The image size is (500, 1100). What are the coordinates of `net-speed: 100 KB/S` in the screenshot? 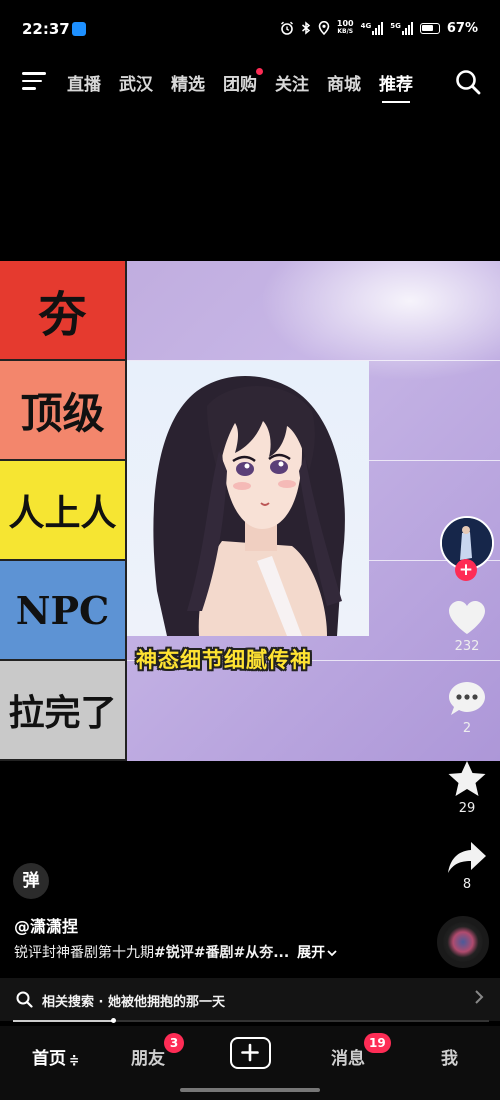 It's located at (345, 28).